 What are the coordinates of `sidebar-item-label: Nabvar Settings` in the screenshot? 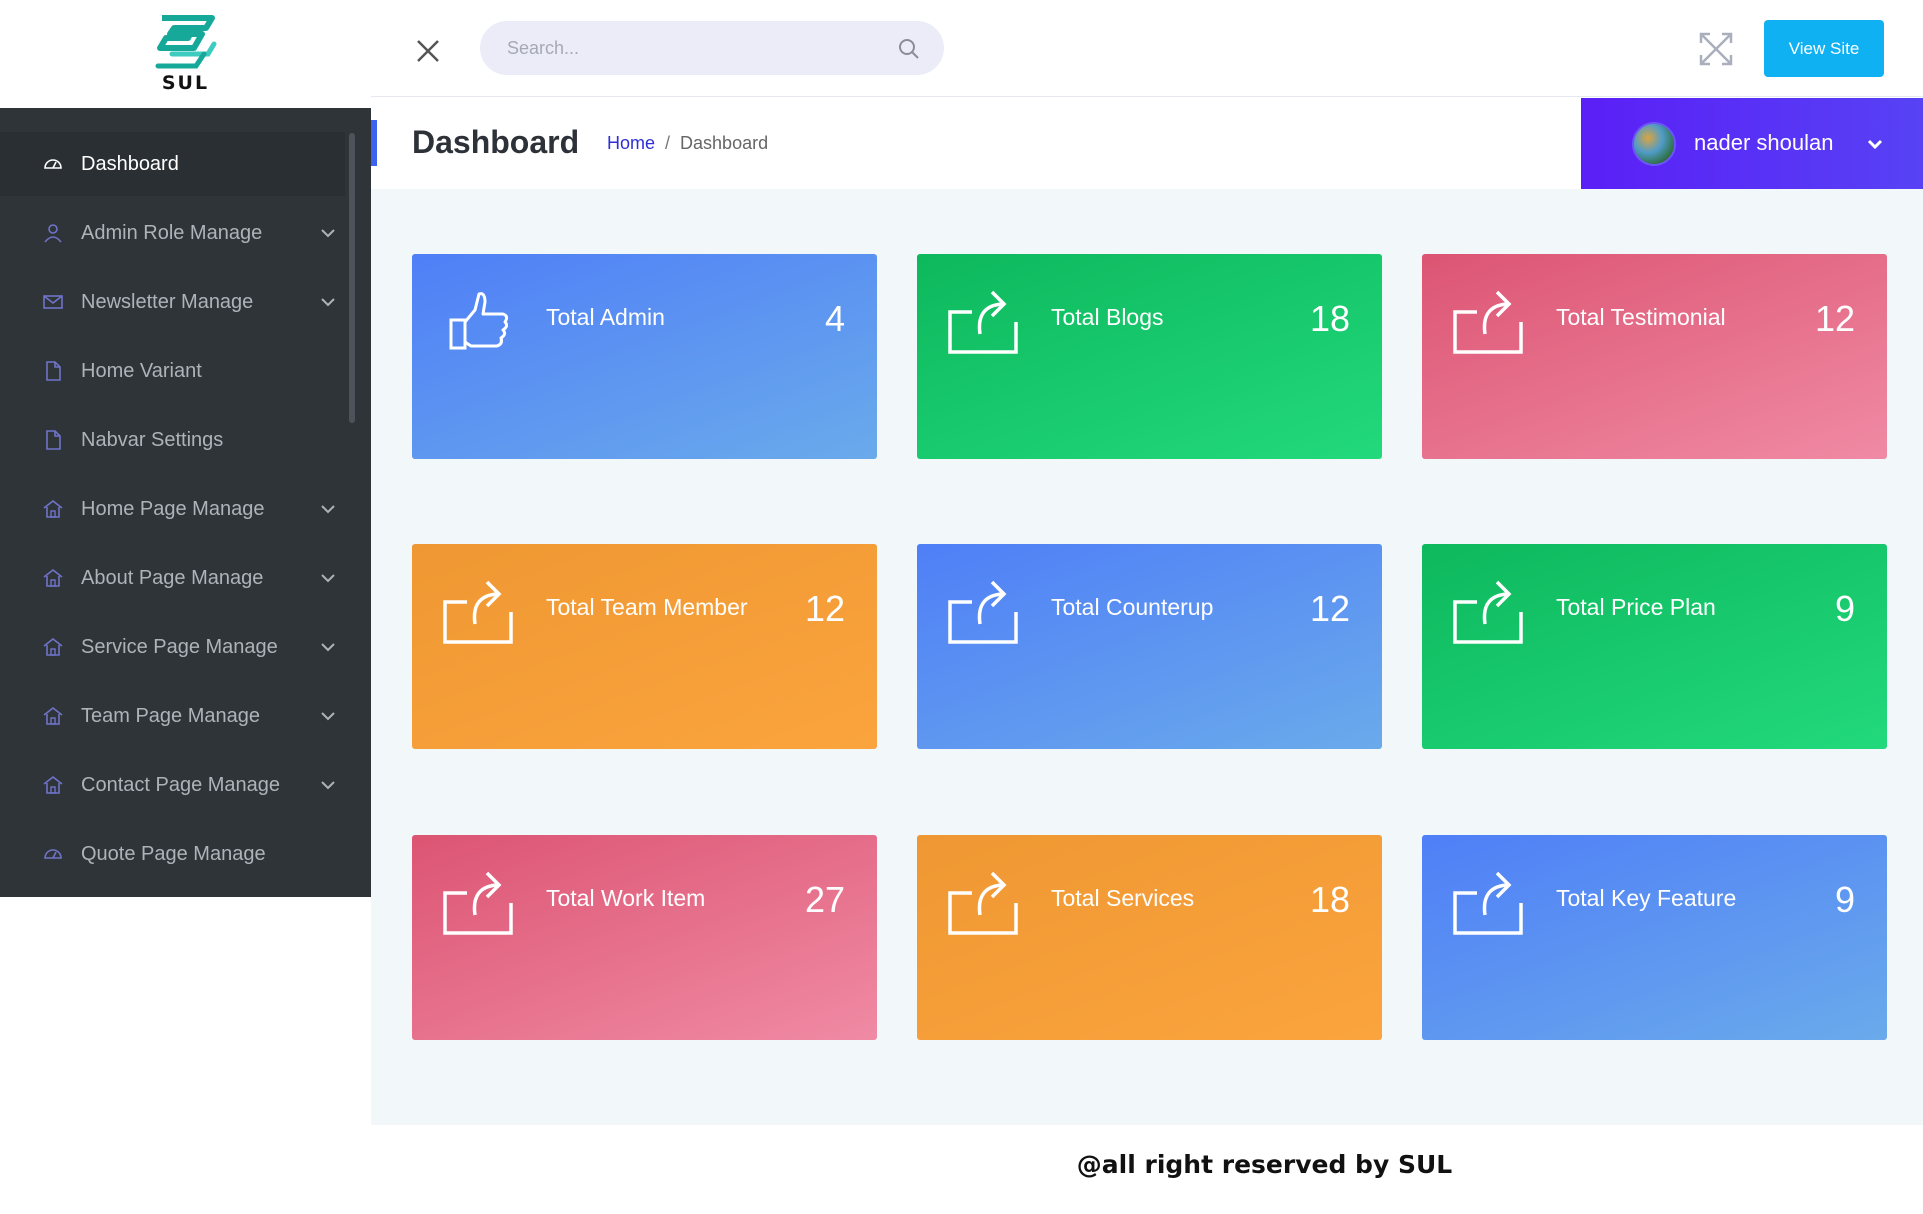 It's located at (152, 439).